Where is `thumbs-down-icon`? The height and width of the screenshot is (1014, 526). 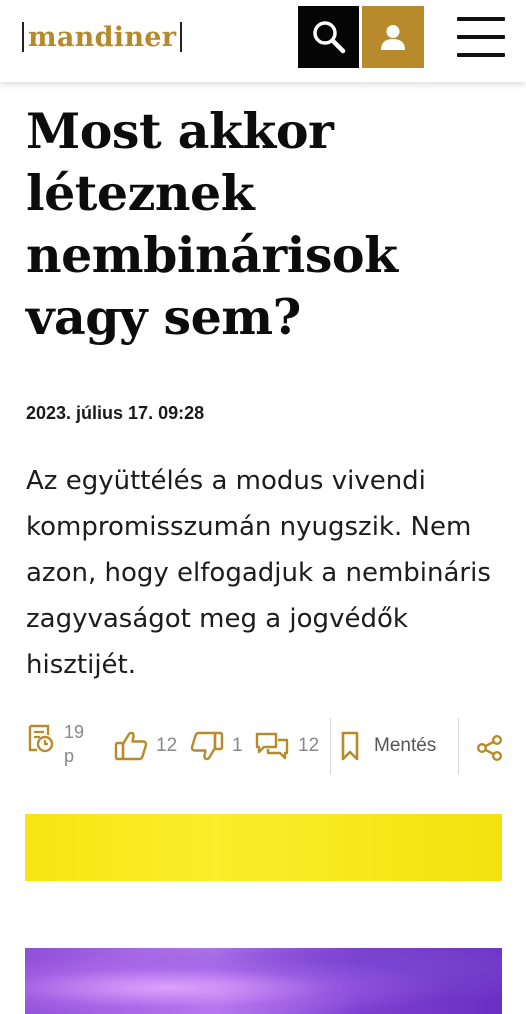 thumbs-down-icon is located at coordinates (207, 746).